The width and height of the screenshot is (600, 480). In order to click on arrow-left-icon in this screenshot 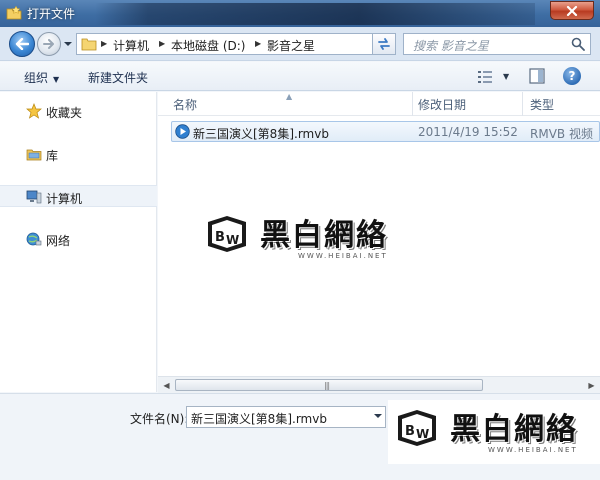, I will do `click(22, 44)`.